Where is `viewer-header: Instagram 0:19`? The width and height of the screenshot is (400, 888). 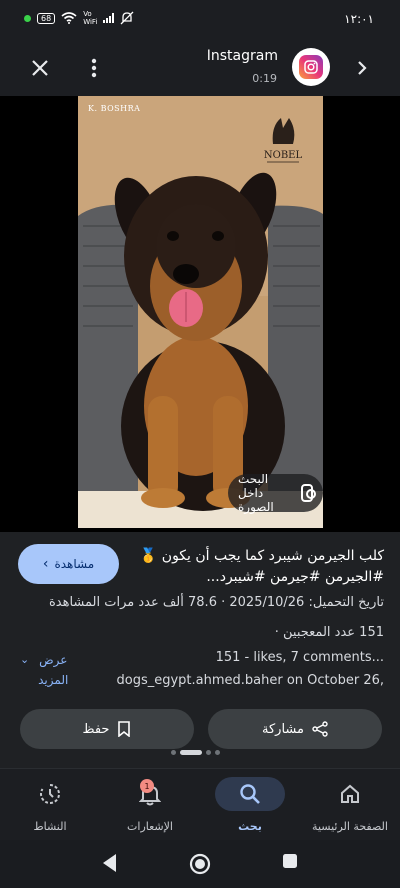 viewer-header: Instagram 0:19 is located at coordinates (200, 68).